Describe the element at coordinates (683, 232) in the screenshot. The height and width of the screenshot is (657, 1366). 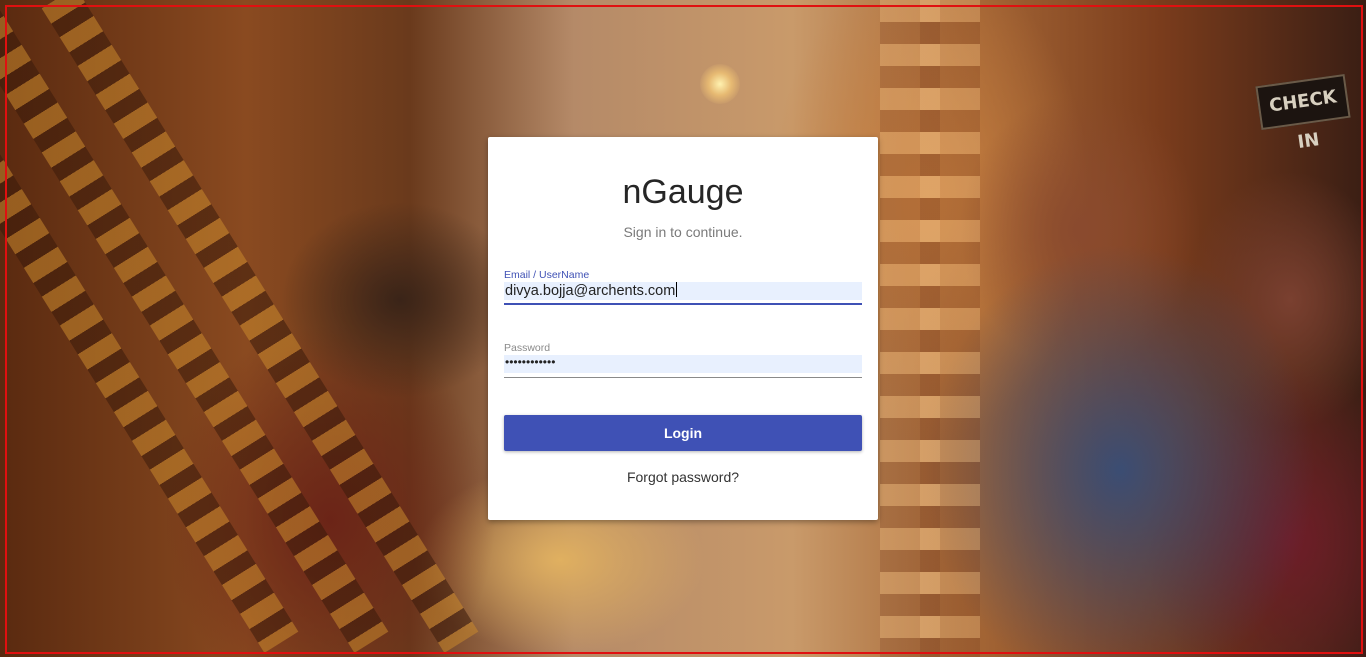
I see `app-subtitle: Sign in to continue.` at that location.